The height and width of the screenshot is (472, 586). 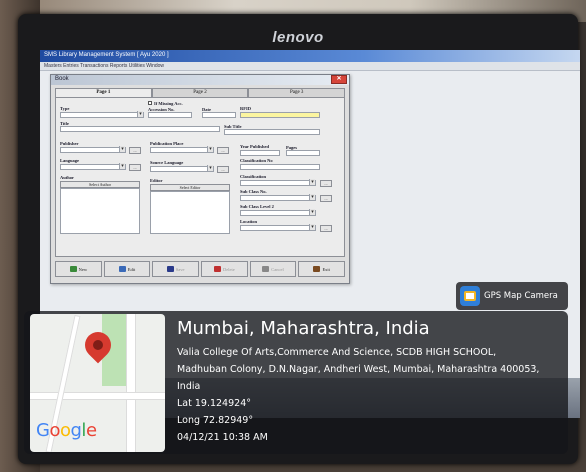 I want to click on pub-place-label: Publication Place, so click(x=167, y=143).